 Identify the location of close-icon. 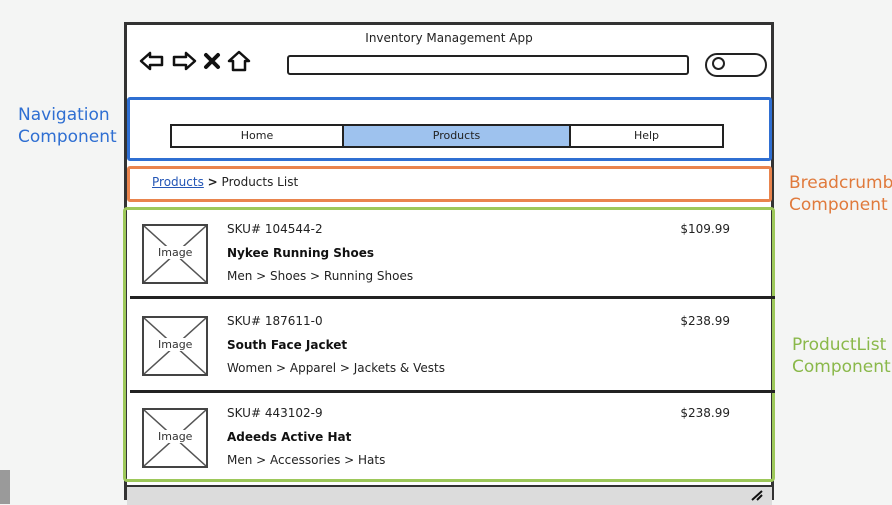
(212, 63).